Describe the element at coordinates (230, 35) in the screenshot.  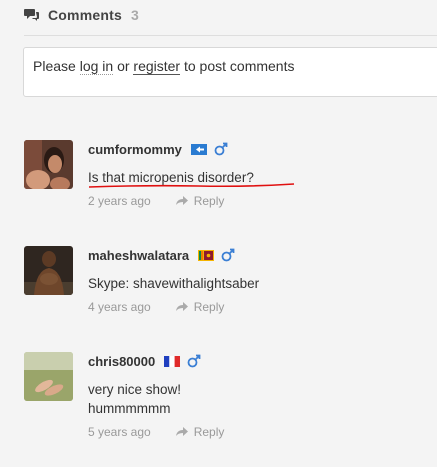
I see `divider` at that location.